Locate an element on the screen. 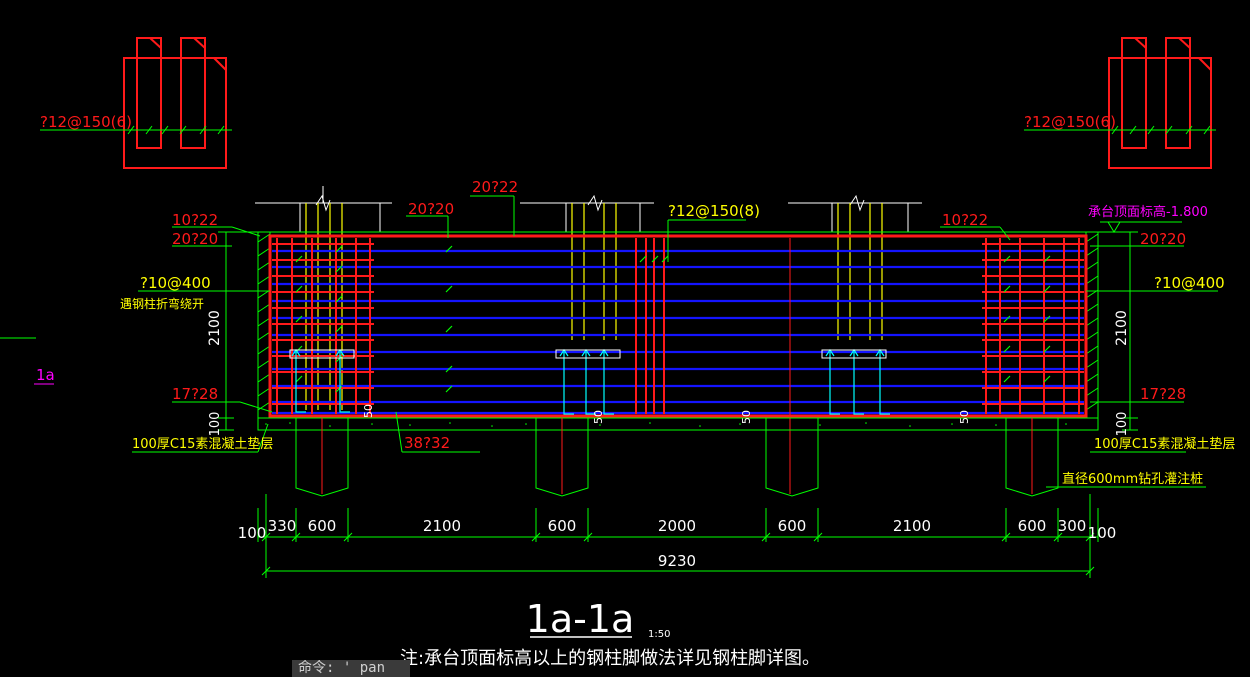 Image resolution: width=1250 pixels, height=677 pixels. pad-label-left: 100厚C15素混凝土垫层 is located at coordinates (202, 444).